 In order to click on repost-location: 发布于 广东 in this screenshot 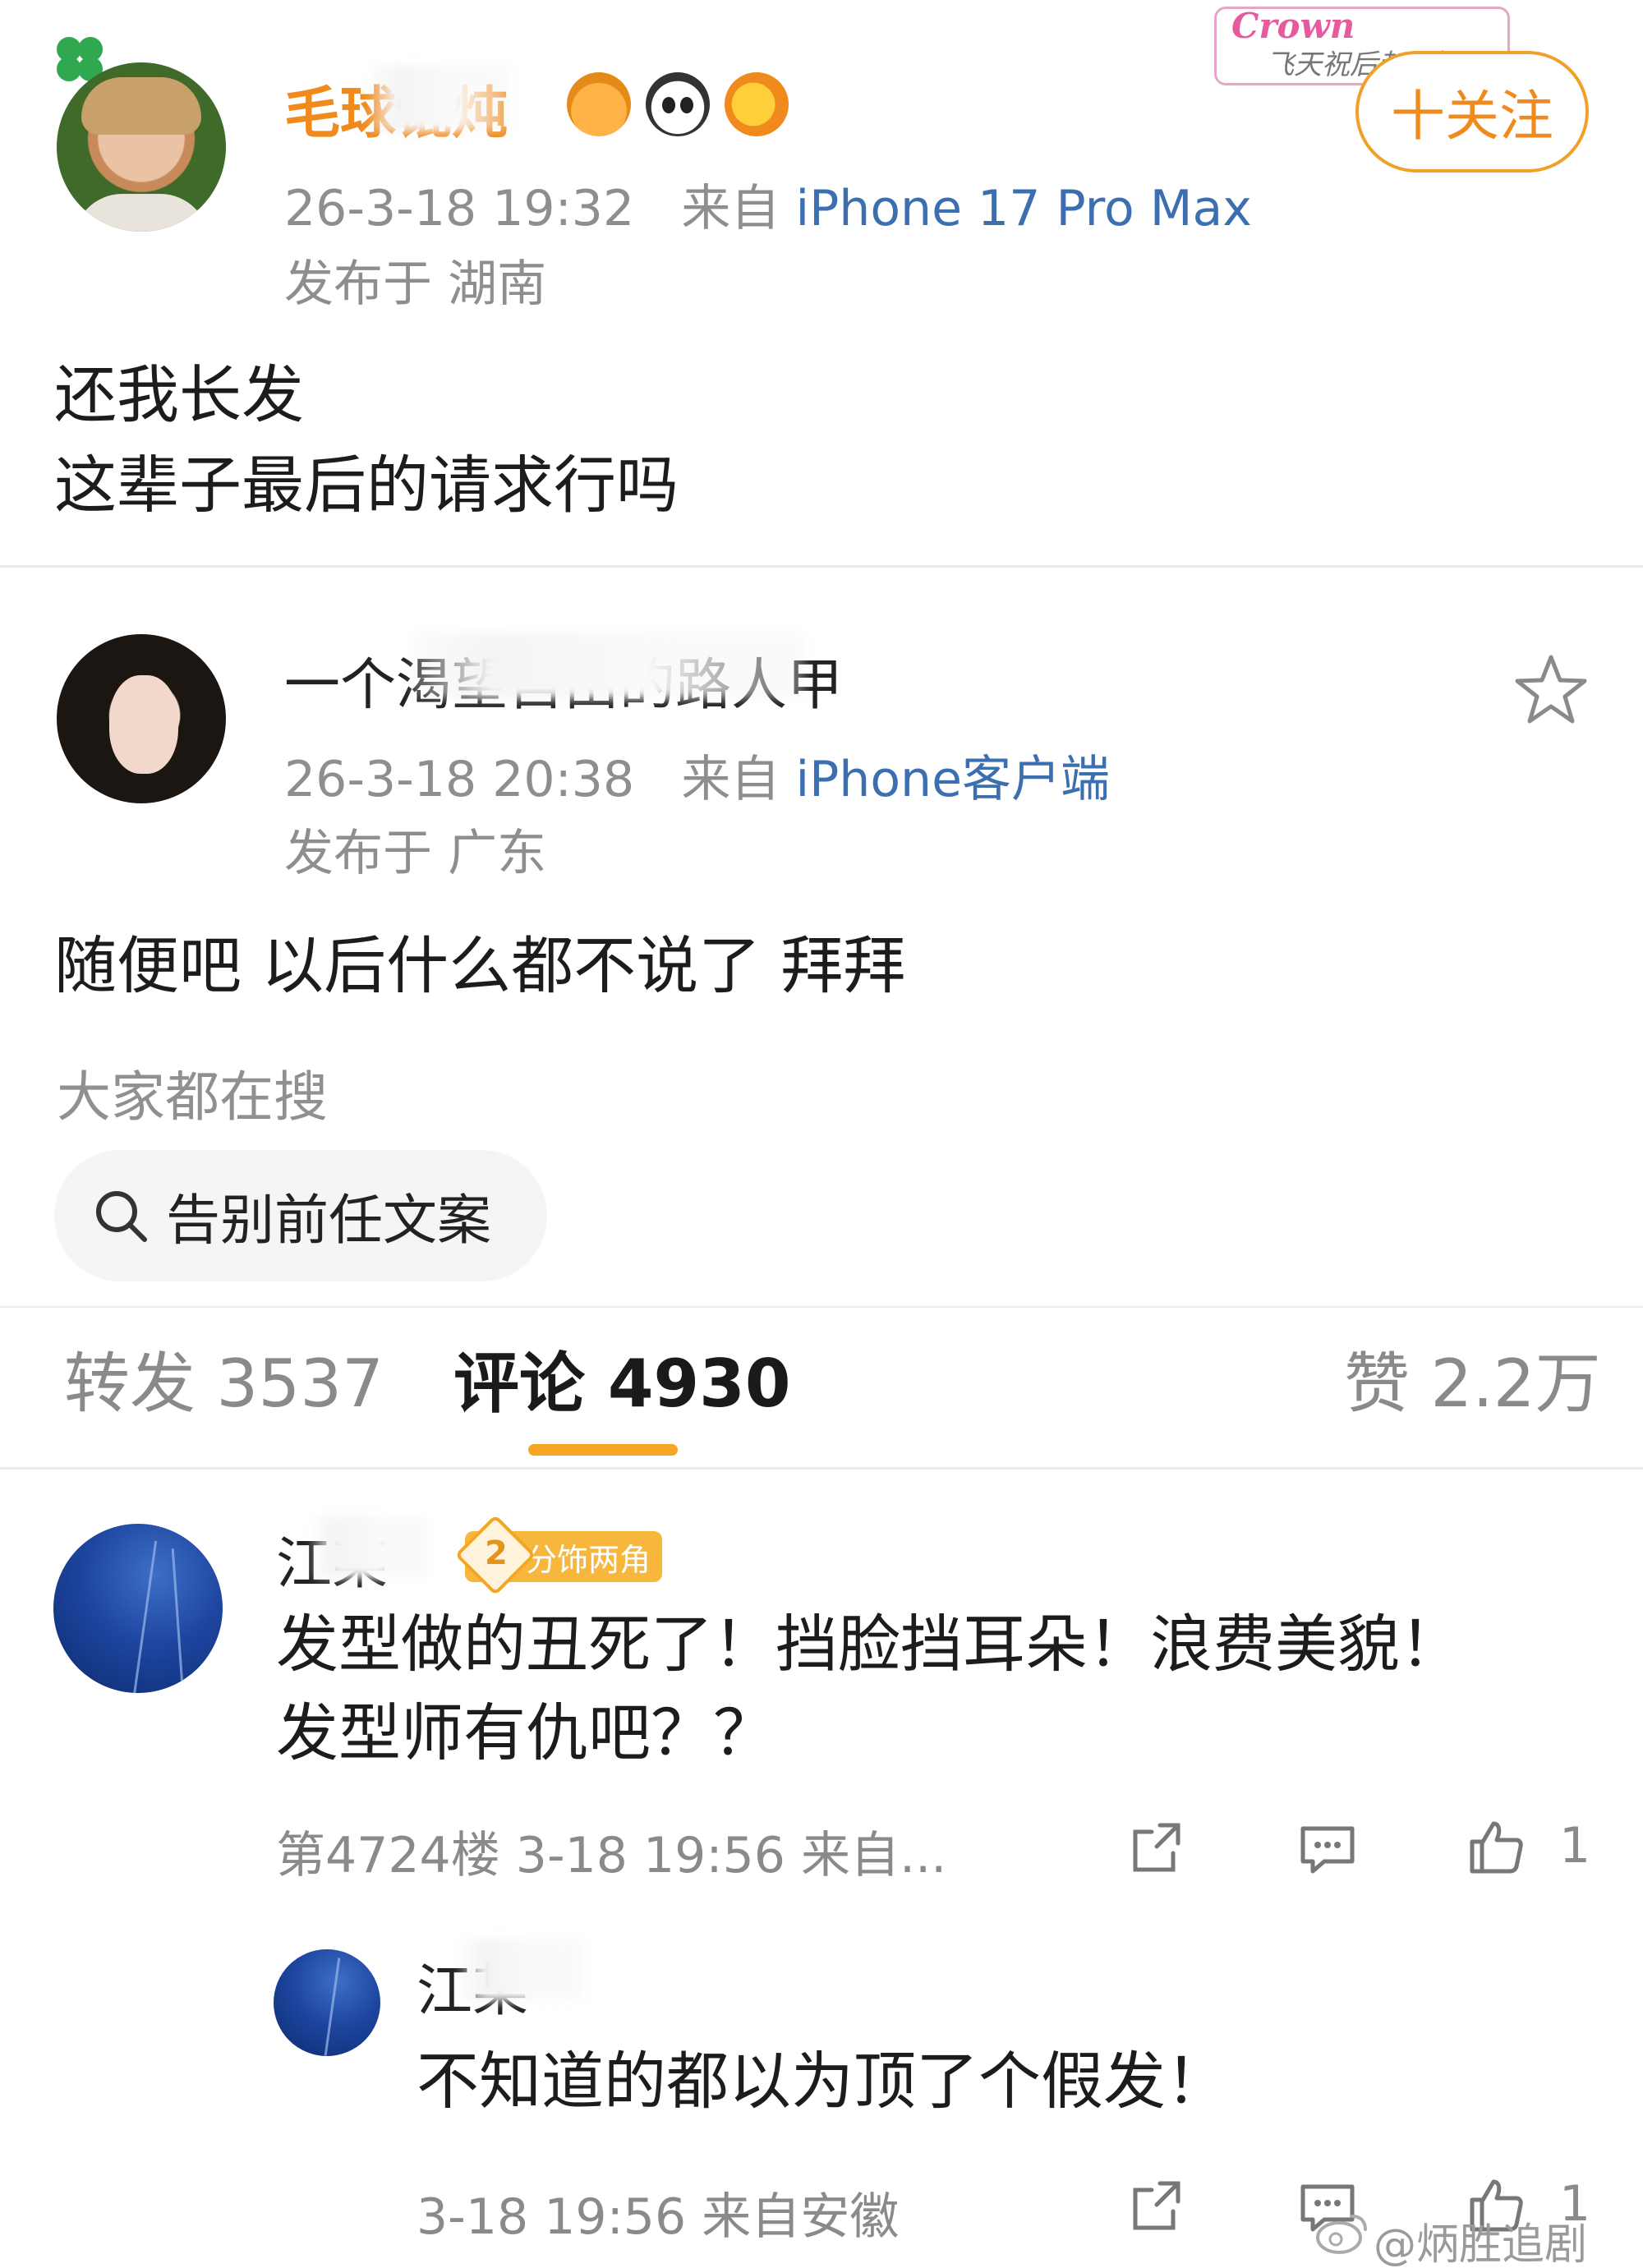, I will do `click(415, 853)`.